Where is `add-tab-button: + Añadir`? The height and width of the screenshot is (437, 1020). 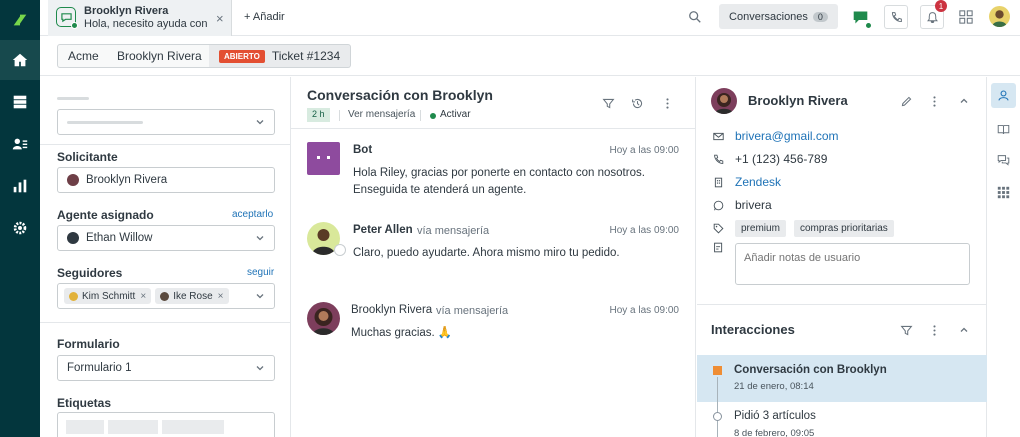 add-tab-button: + Añadir is located at coordinates (264, 17).